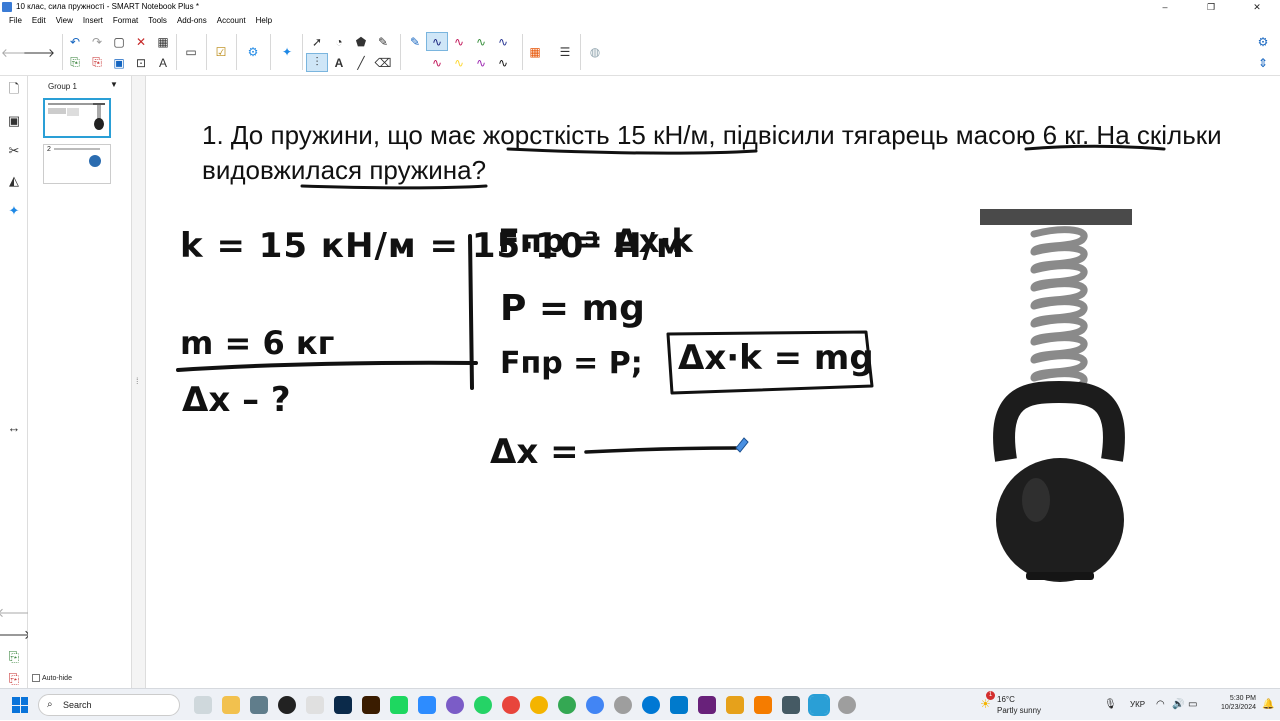 This screenshot has height=721, width=1280. What do you see at coordinates (437, 62) in the screenshot?
I see `pen-style-pink-icon: ∿` at bounding box center [437, 62].